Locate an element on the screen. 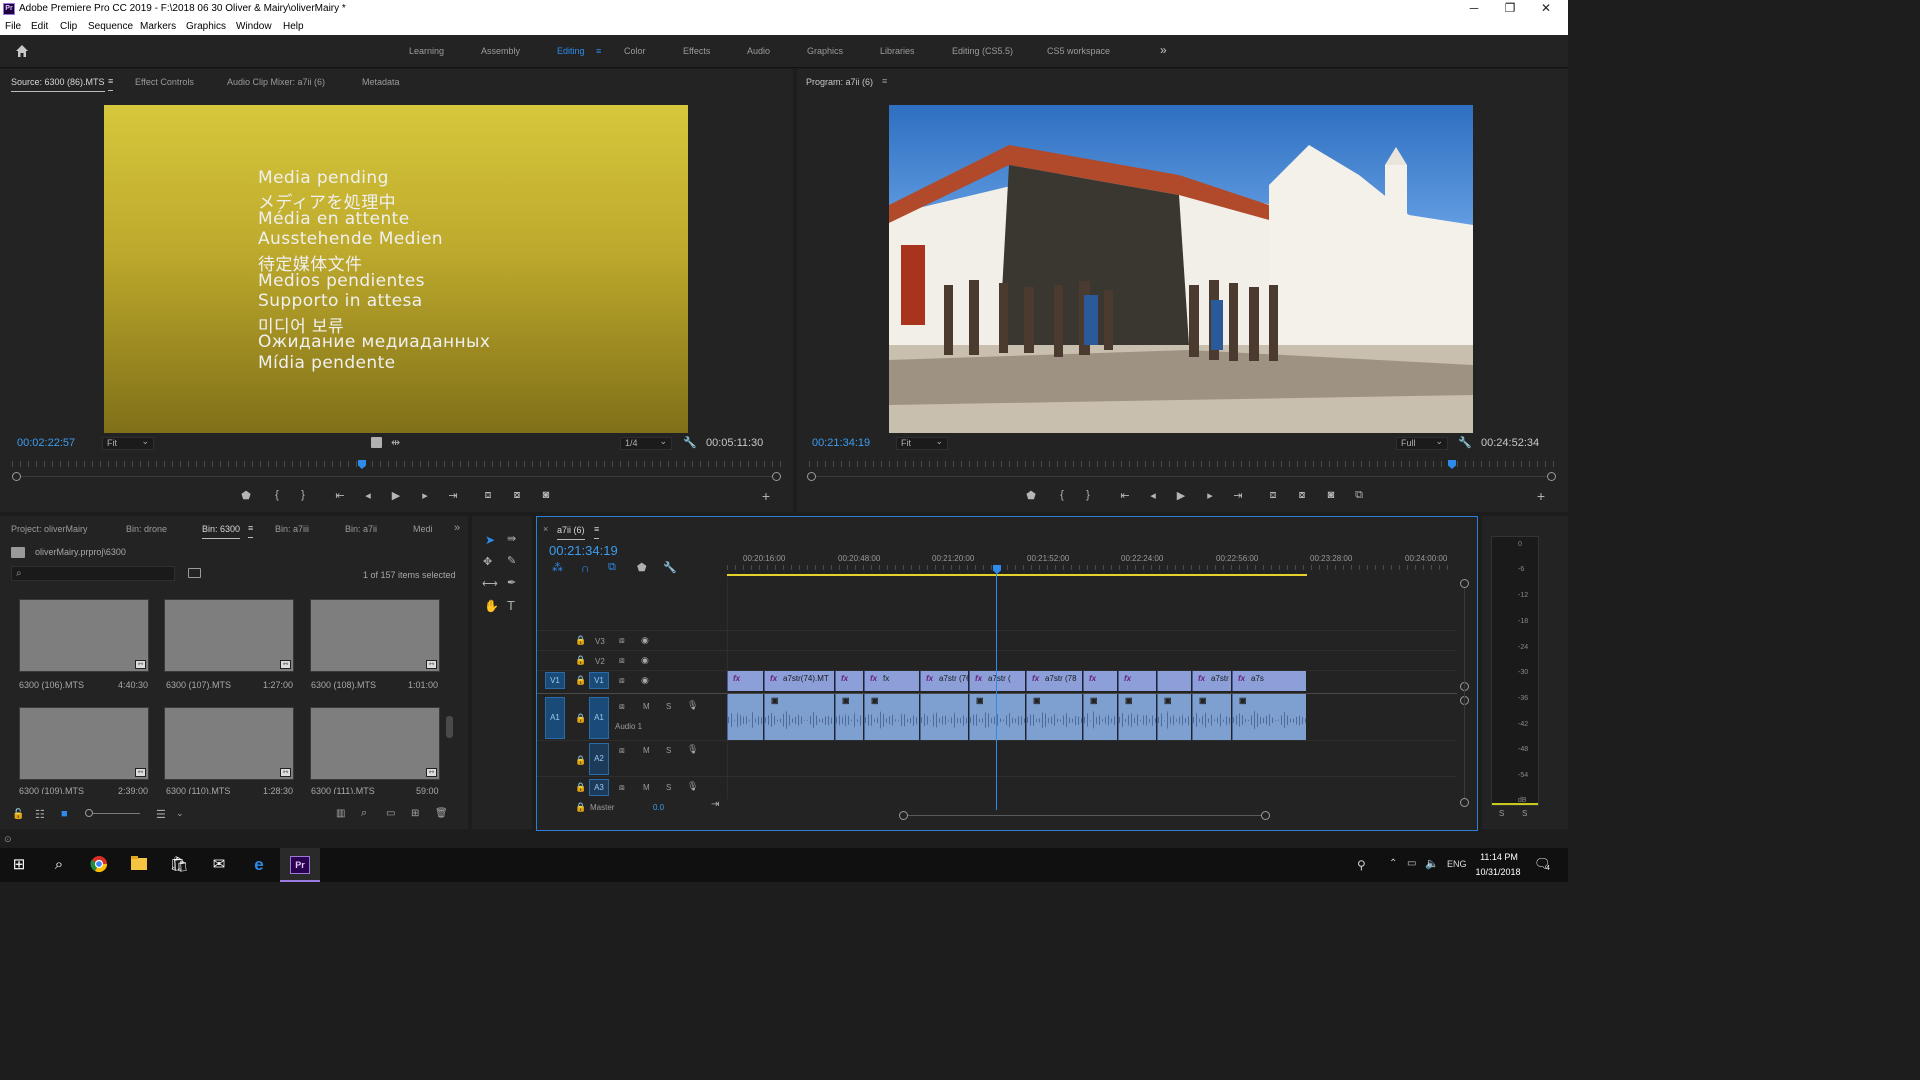 The width and height of the screenshot is (1920, 1080). workspace-cs5: CS5 workspace is located at coordinates (1078, 51).